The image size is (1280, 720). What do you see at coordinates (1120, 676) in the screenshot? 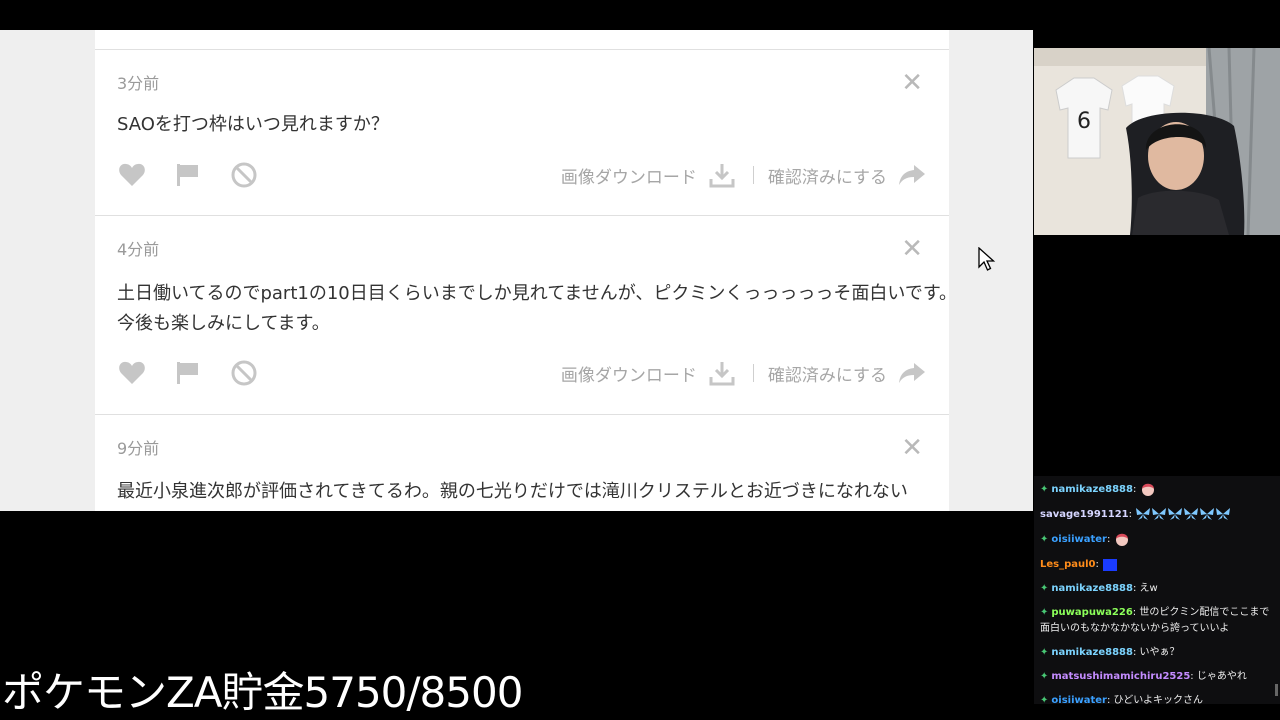
I see `chat-username: matsushimamichiru2525` at bounding box center [1120, 676].